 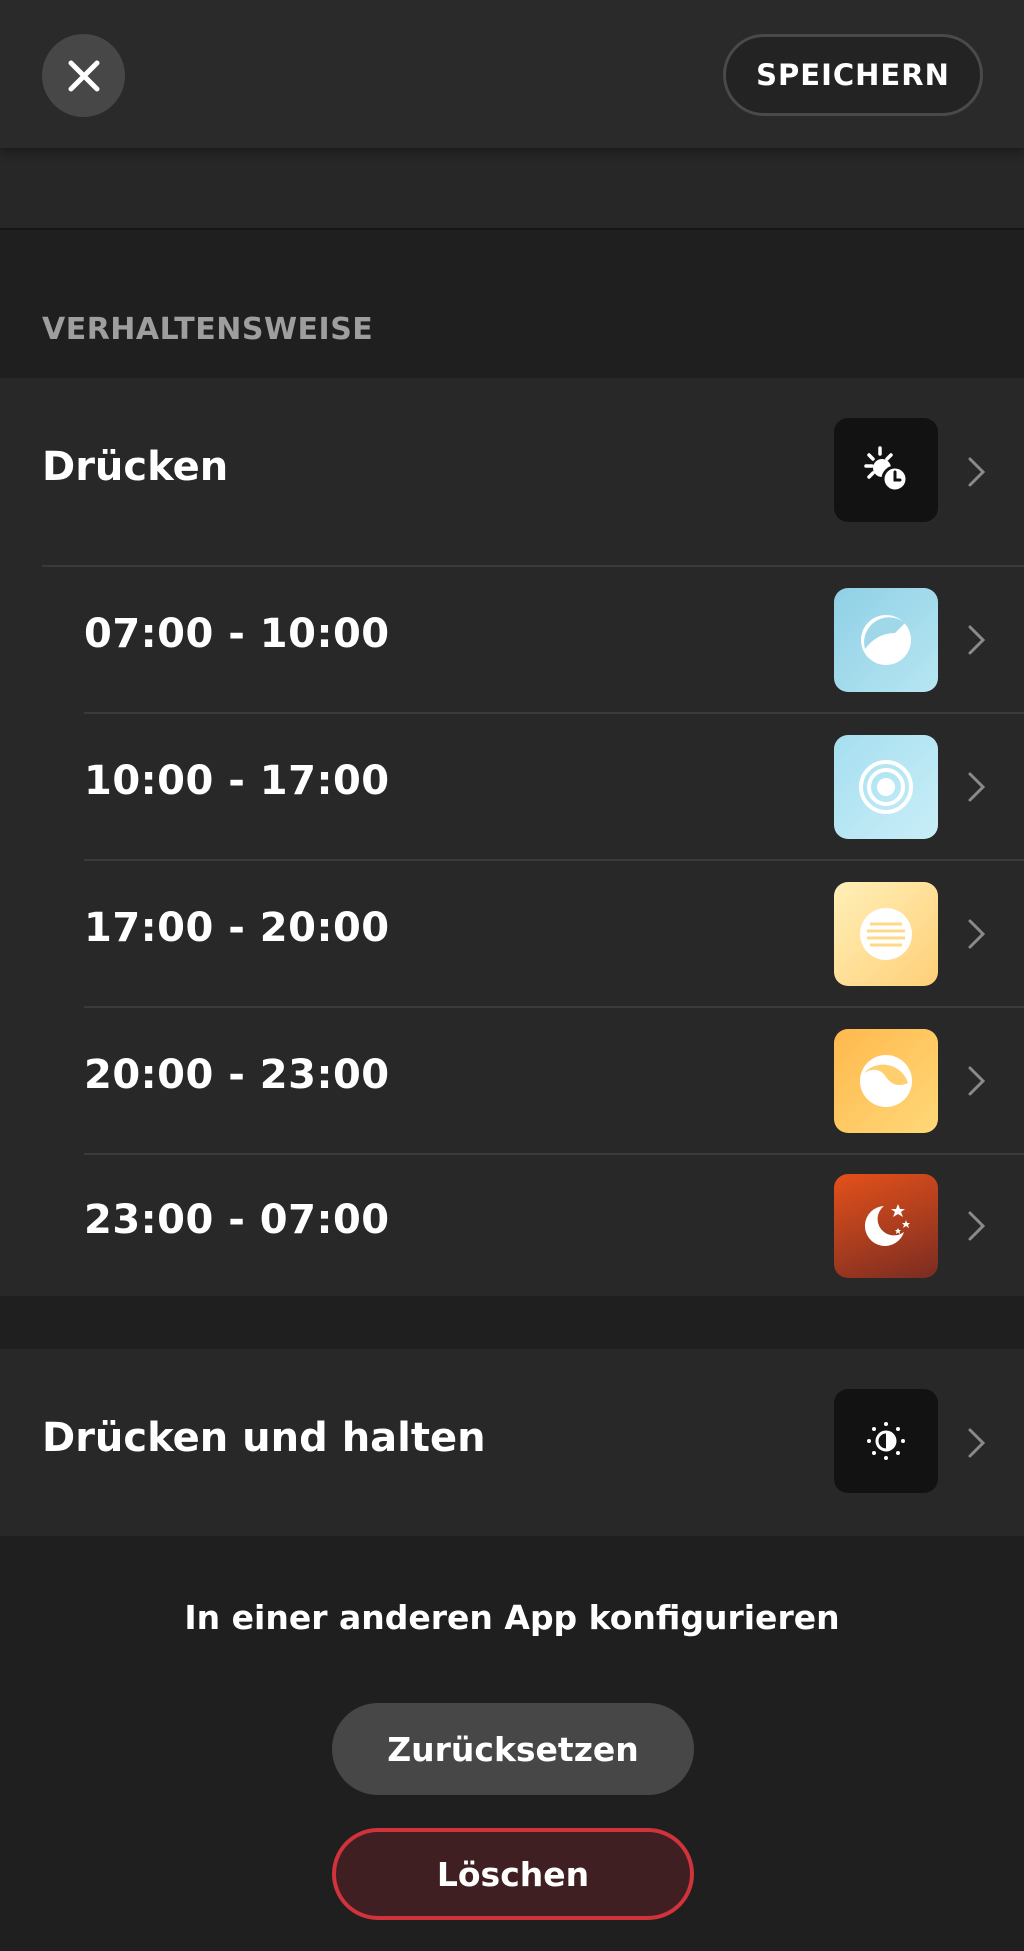 What do you see at coordinates (512, 640) in the screenshot?
I see `time-slot-row: 07:00 - 10:00` at bounding box center [512, 640].